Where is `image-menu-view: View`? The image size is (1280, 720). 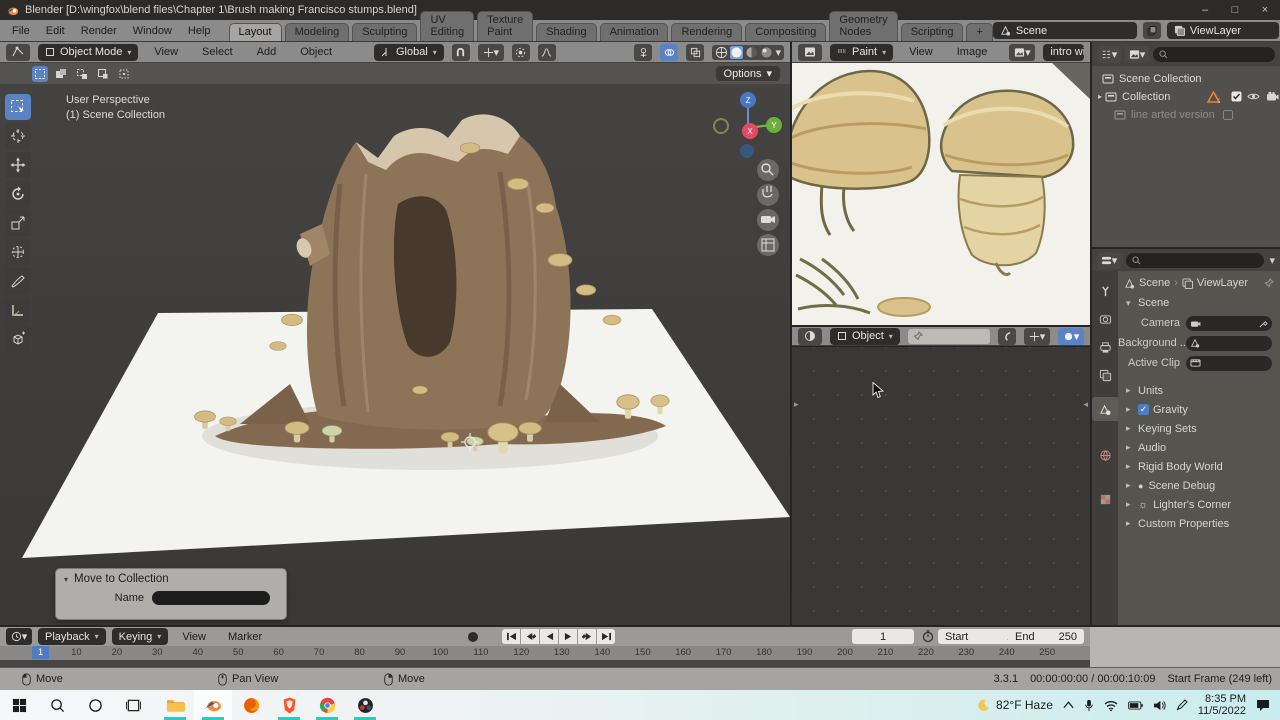
image-menu-view: View is located at coordinates (921, 52).